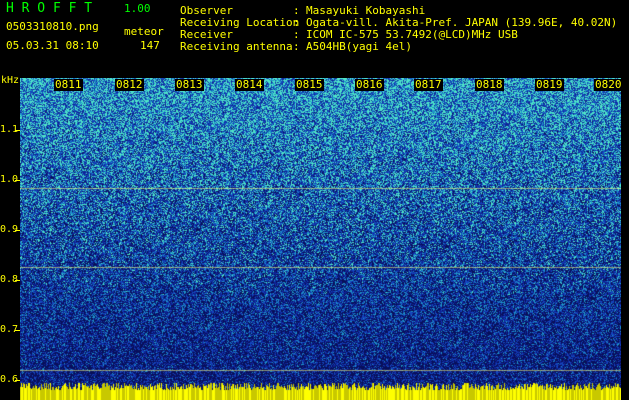 The height and width of the screenshot is (400, 629). What do you see at coordinates (369, 84) in the screenshot?
I see `time-label-0816: 0816` at bounding box center [369, 84].